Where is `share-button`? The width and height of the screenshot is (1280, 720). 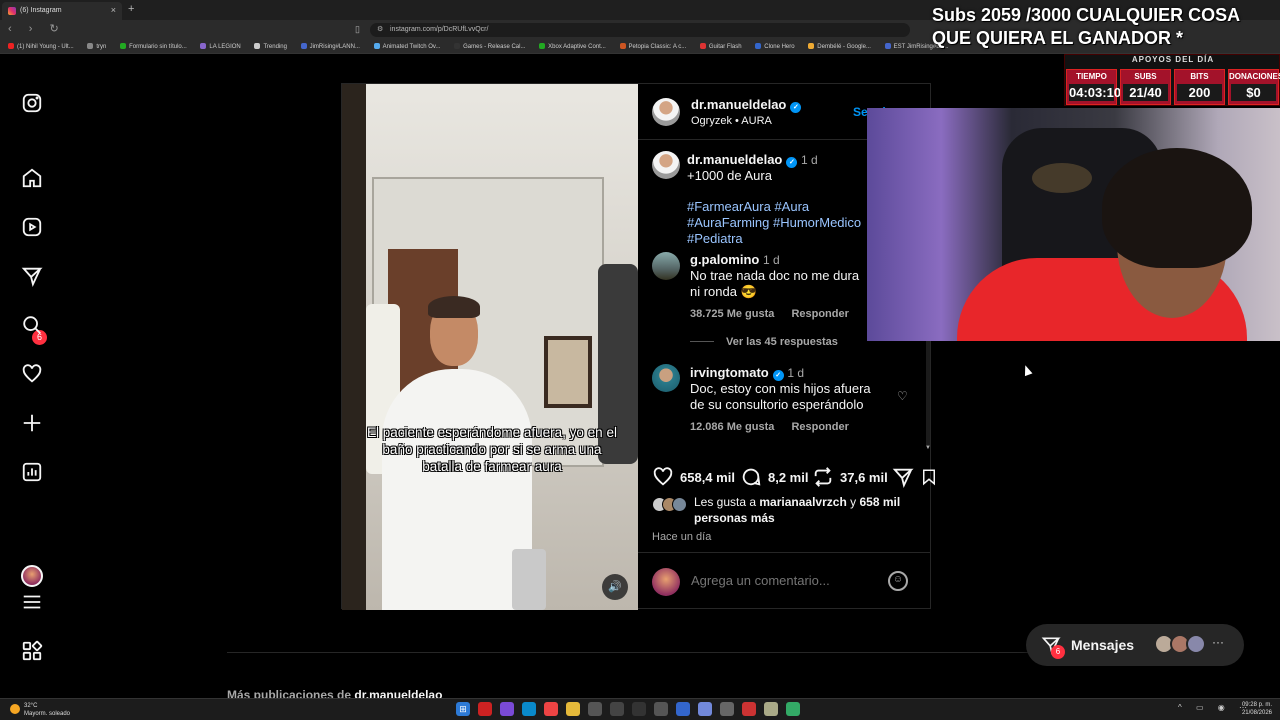
share-button is located at coordinates (906, 477).